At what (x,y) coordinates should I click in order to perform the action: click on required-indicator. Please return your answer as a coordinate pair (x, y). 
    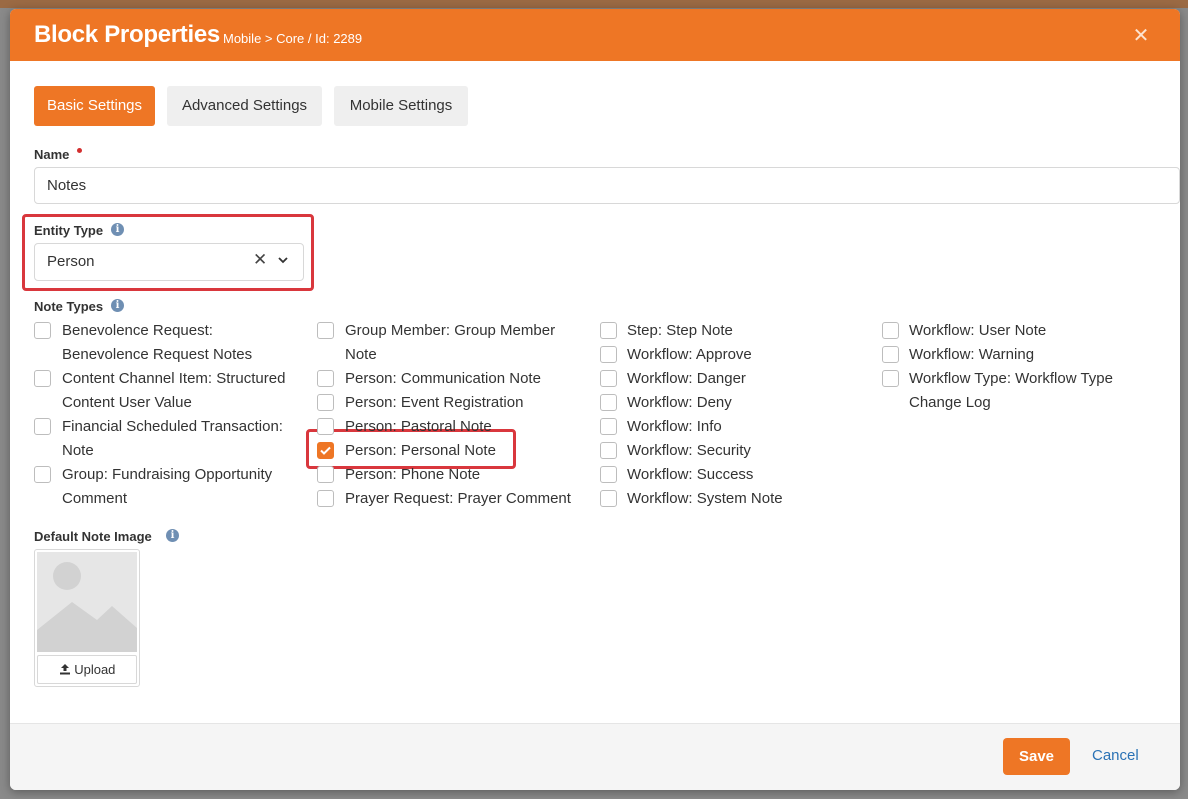
    Looking at the image, I should click on (79, 150).